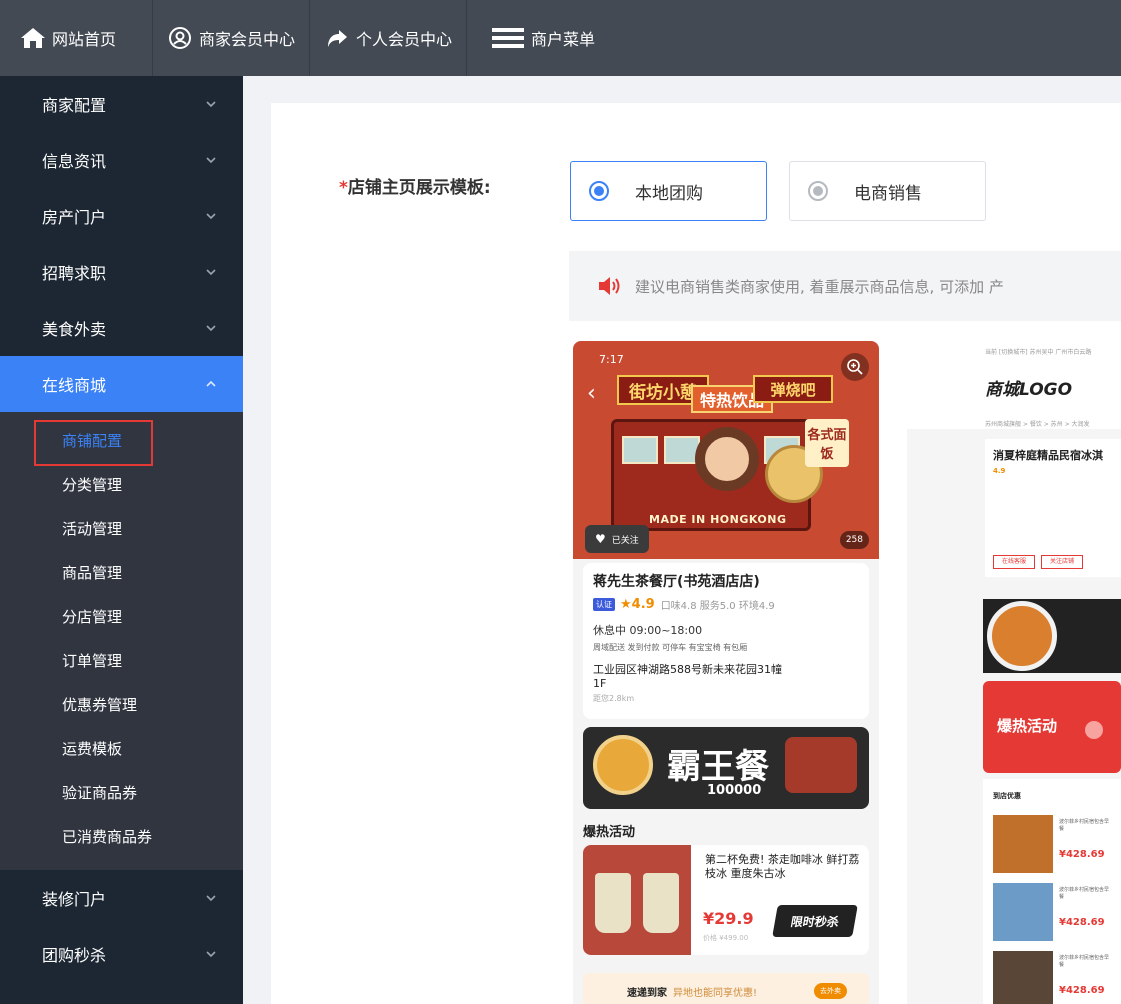 The height and width of the screenshot is (1004, 1121). I want to click on shop-rating: 认证 ★4.9 口味4.8 服务5.0 环境4.9, so click(726, 604).